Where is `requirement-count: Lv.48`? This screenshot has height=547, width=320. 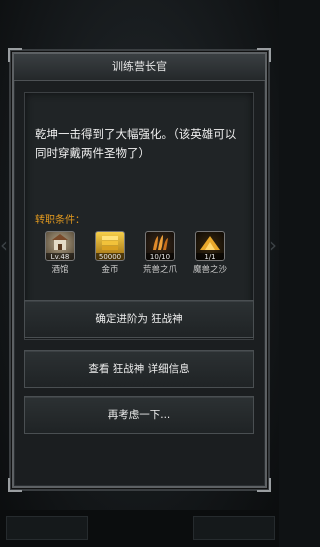
requirement-count: Lv.48 is located at coordinates (60, 256).